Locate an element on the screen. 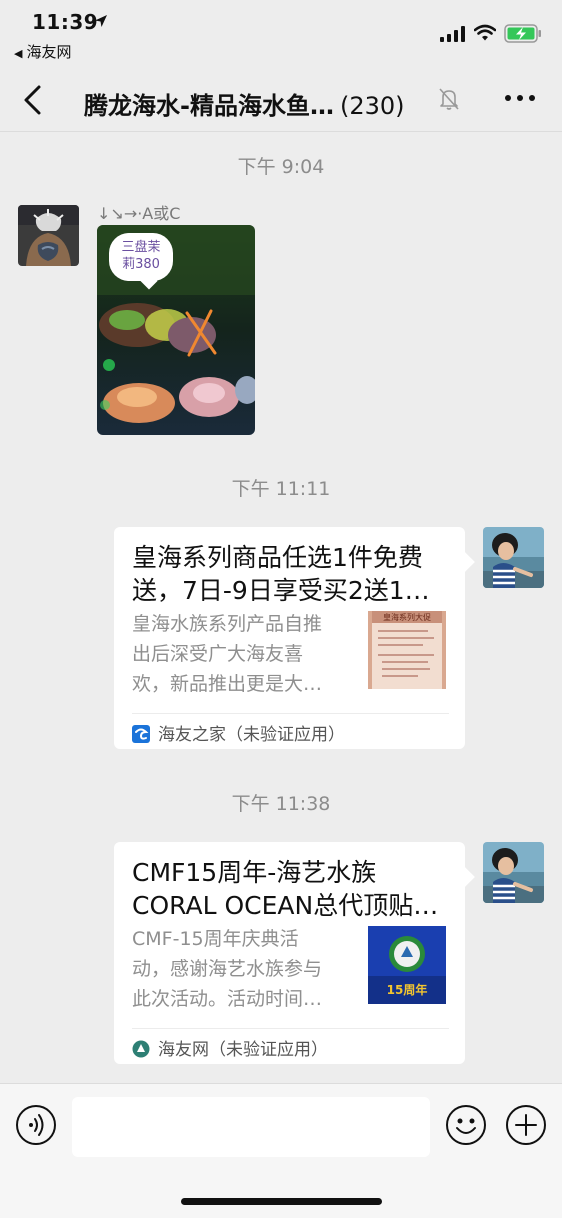  user-avatar-image is located at coordinates (48, 235).